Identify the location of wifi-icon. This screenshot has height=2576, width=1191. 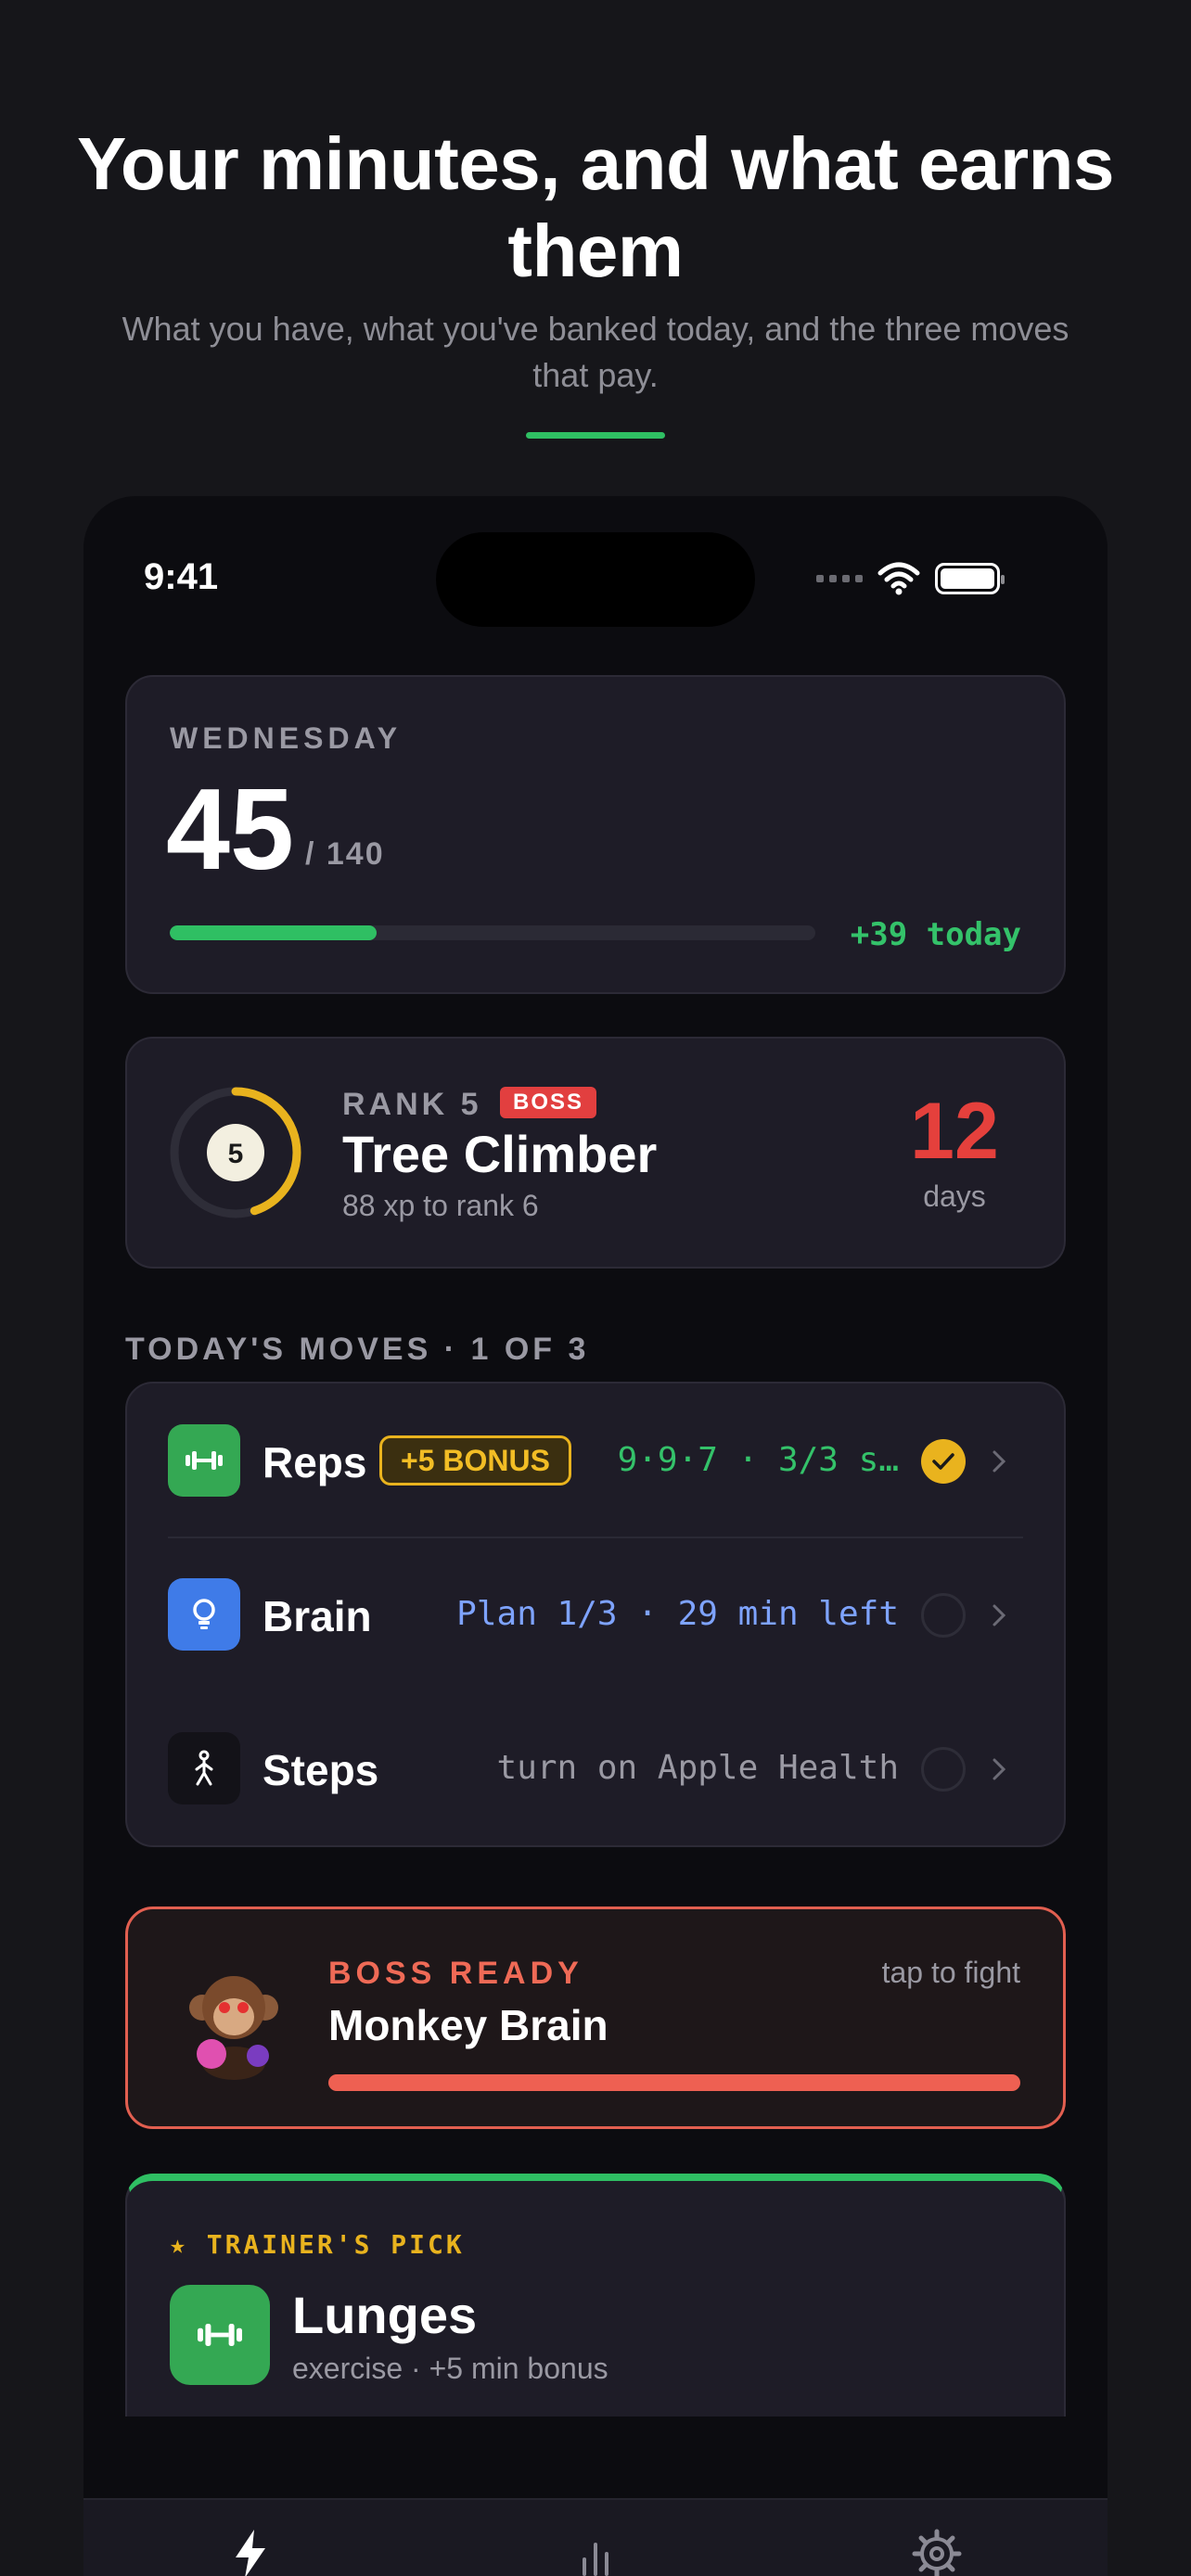
(898, 578).